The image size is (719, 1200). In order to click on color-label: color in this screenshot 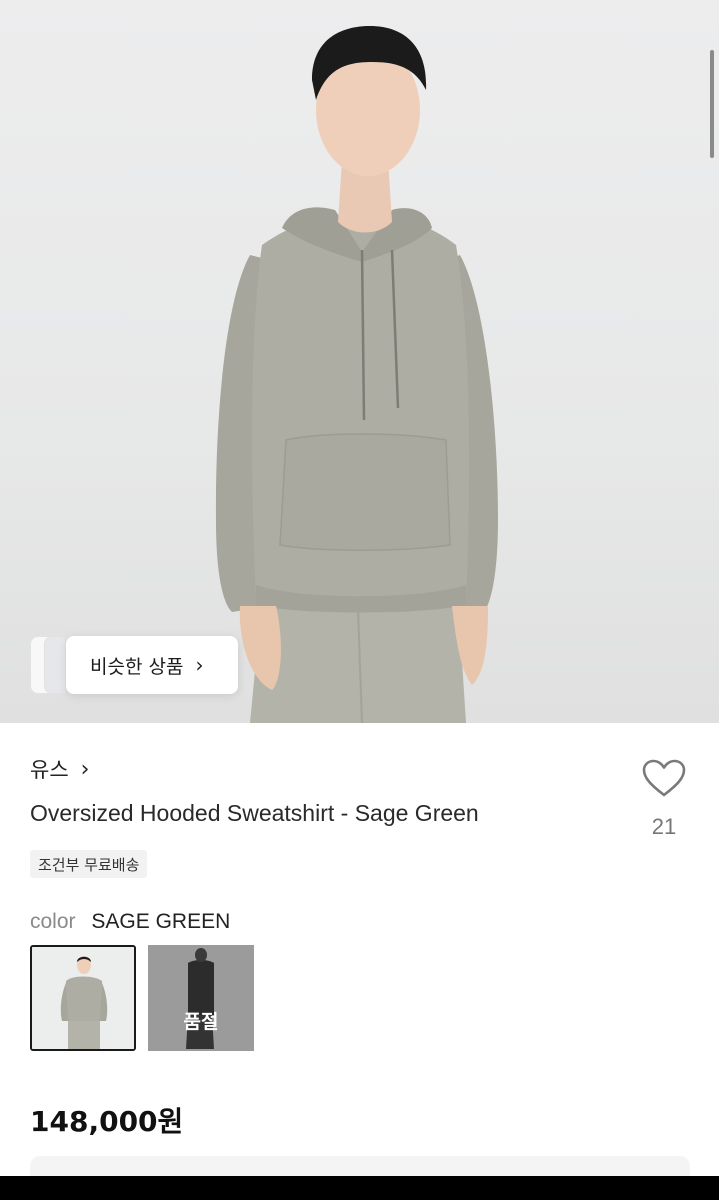, I will do `click(53, 921)`.